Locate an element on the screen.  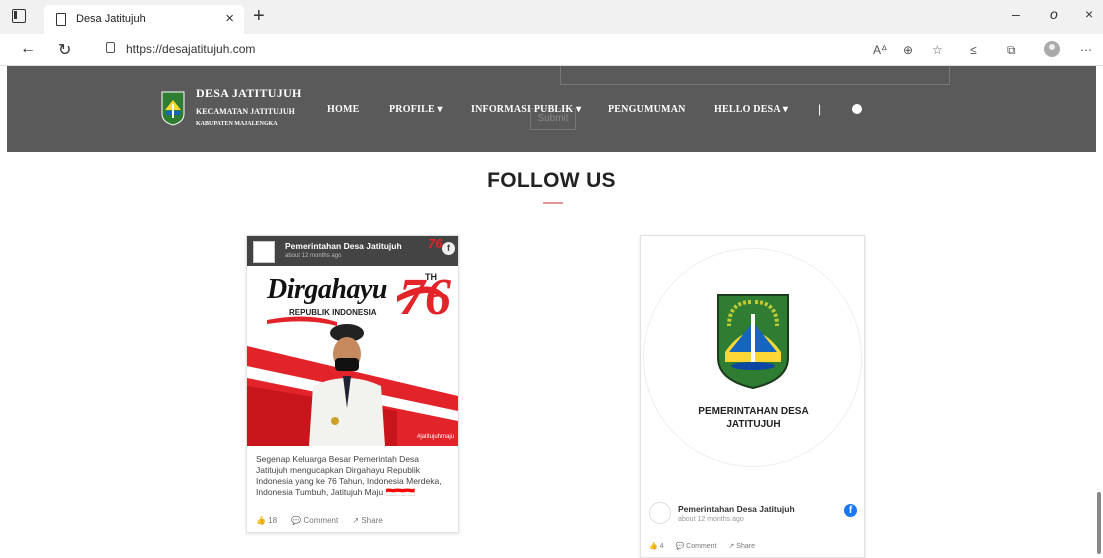
collections-icon: ⧉ is located at coordinates (1011, 50).